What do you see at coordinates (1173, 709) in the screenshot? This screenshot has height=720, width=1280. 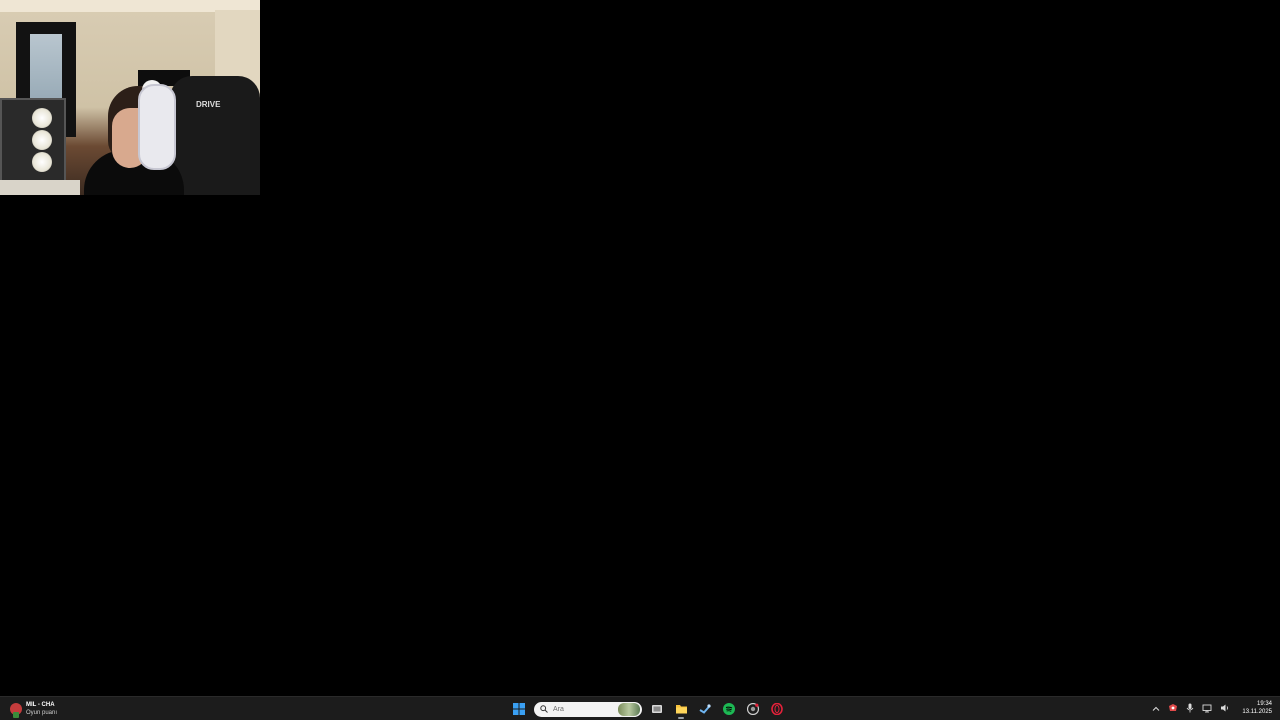 I see `antivirus-icon` at bounding box center [1173, 709].